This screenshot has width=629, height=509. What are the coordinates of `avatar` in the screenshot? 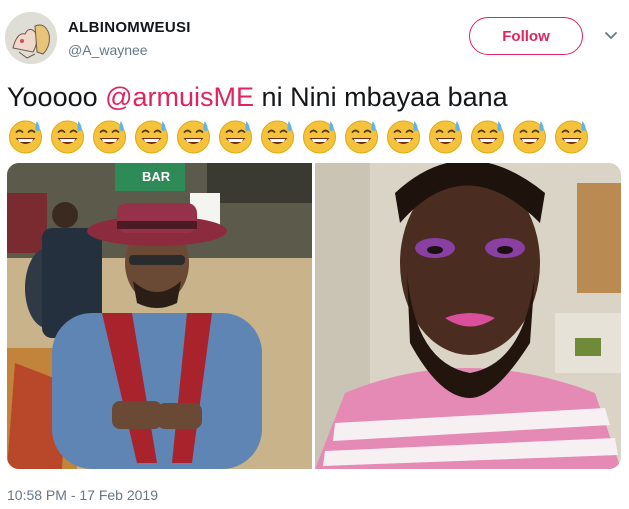 It's located at (31, 38).